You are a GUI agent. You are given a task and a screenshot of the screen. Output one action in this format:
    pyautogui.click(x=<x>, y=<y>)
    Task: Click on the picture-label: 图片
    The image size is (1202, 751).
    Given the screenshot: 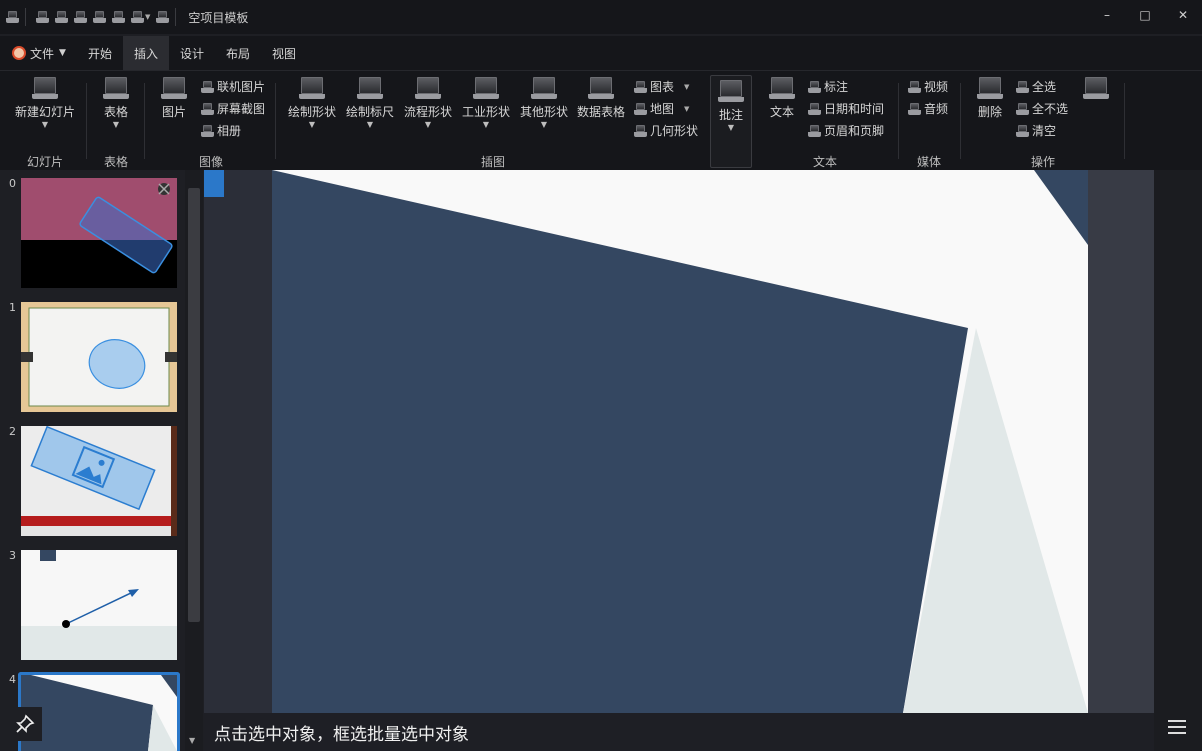 What is the action you would take?
    pyautogui.click(x=173, y=112)
    